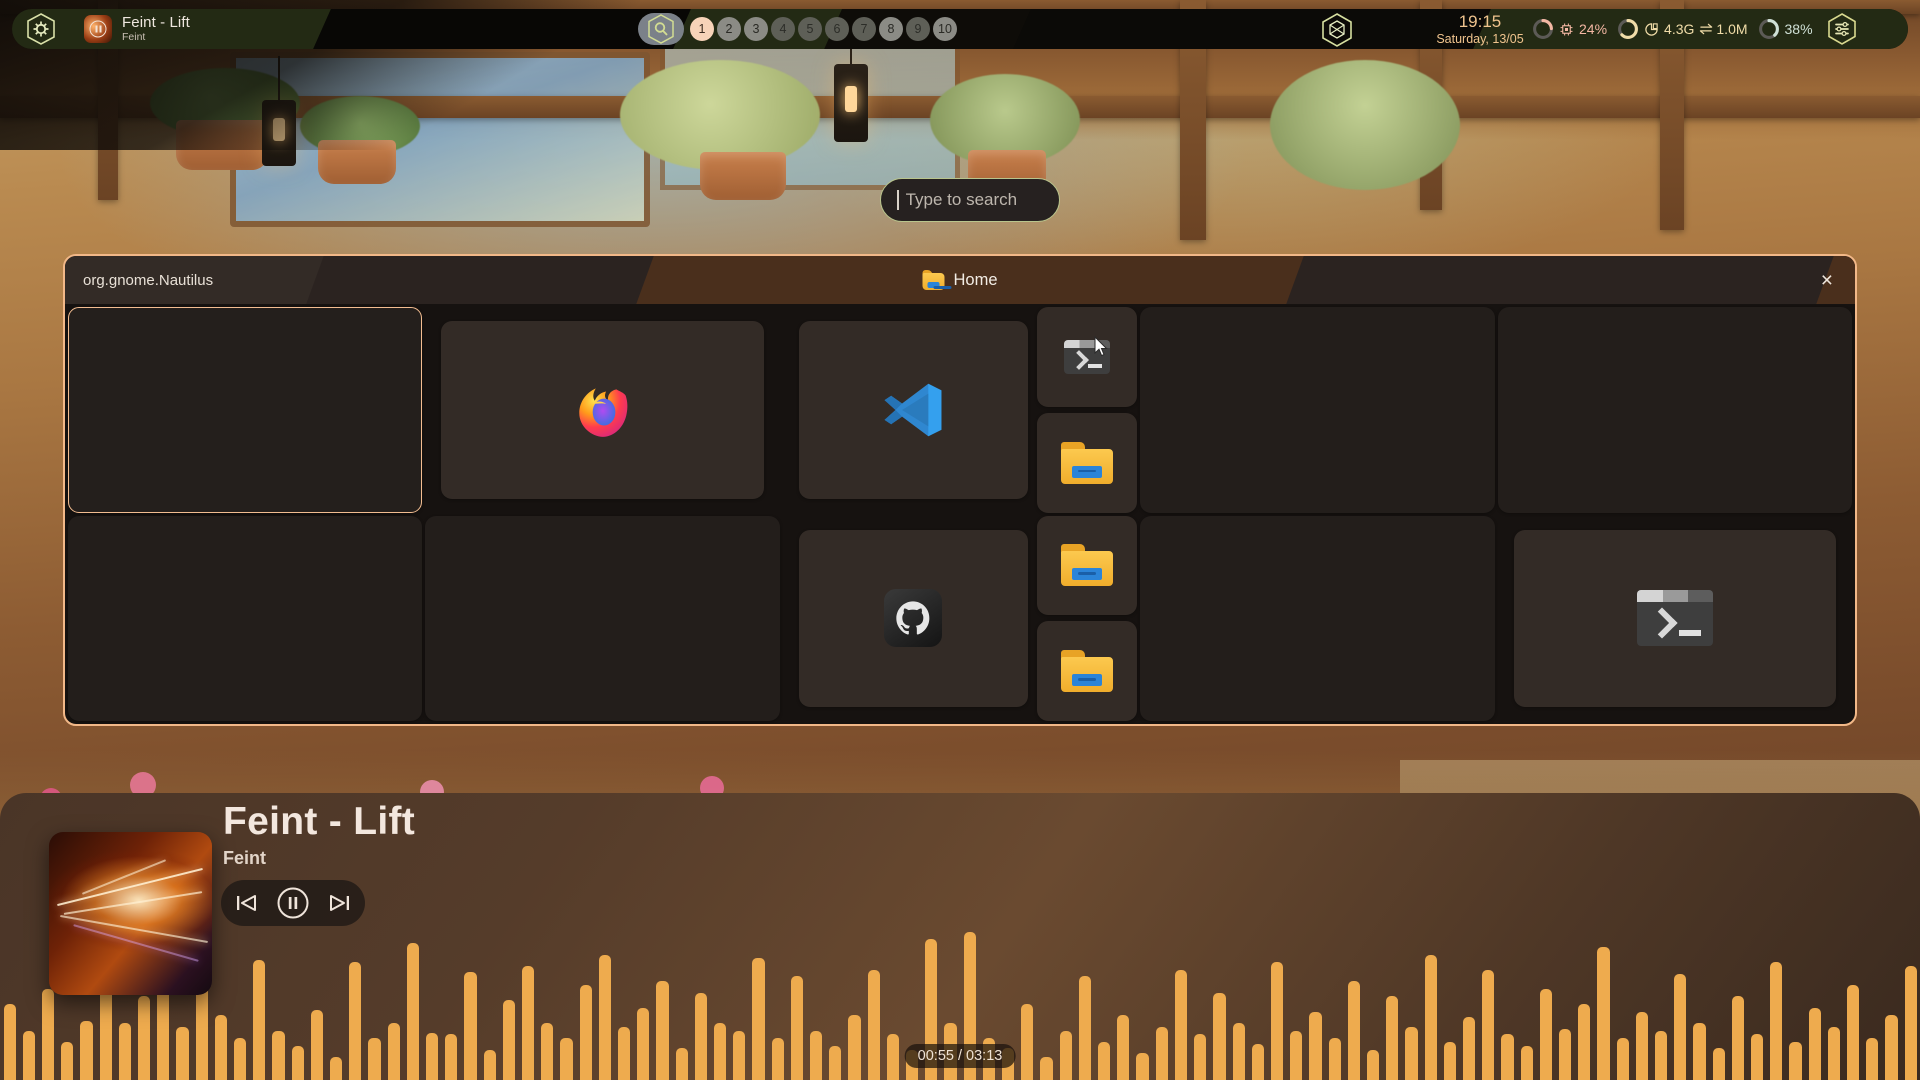 The height and width of the screenshot is (1080, 1920). I want to click on clock: 19:15 Saturday, 13/05, so click(1480, 28).